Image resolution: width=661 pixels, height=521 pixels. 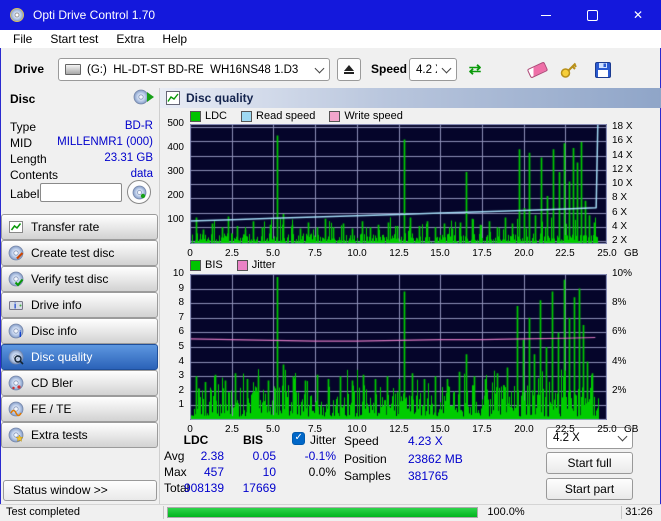 I want to click on disc-label-input, so click(x=81, y=192).